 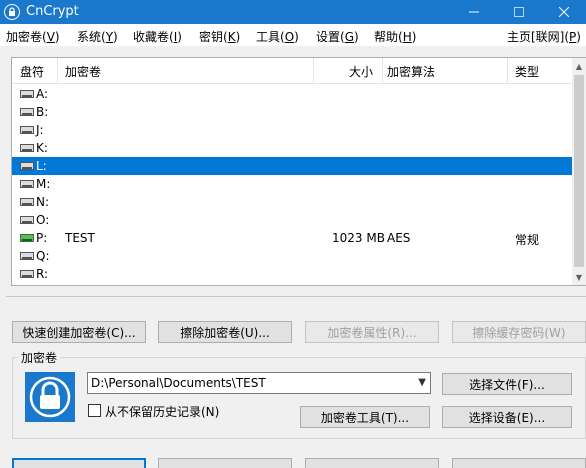 I want to click on menu-system: 系统(Y), so click(x=97, y=36).